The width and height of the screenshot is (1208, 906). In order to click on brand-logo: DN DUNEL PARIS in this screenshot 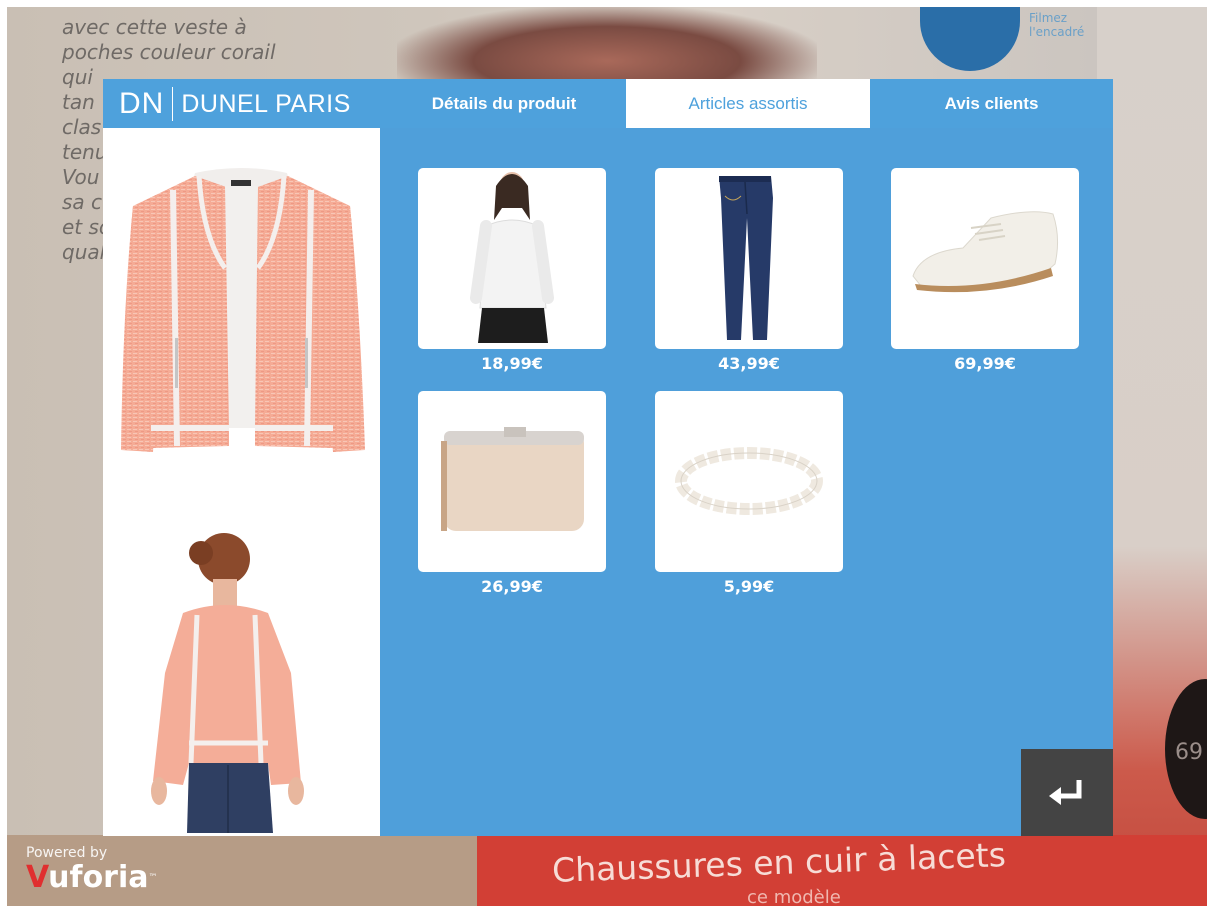, I will do `click(235, 104)`.